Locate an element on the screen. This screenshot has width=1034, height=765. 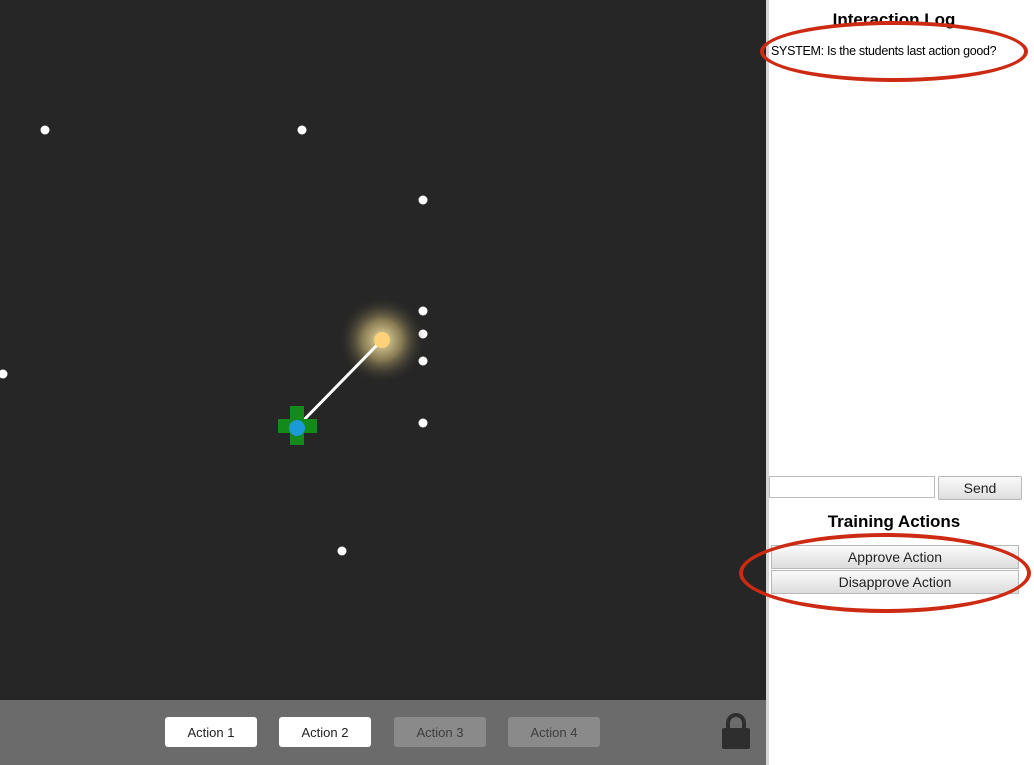
agent-marker is located at coordinates (297, 428).